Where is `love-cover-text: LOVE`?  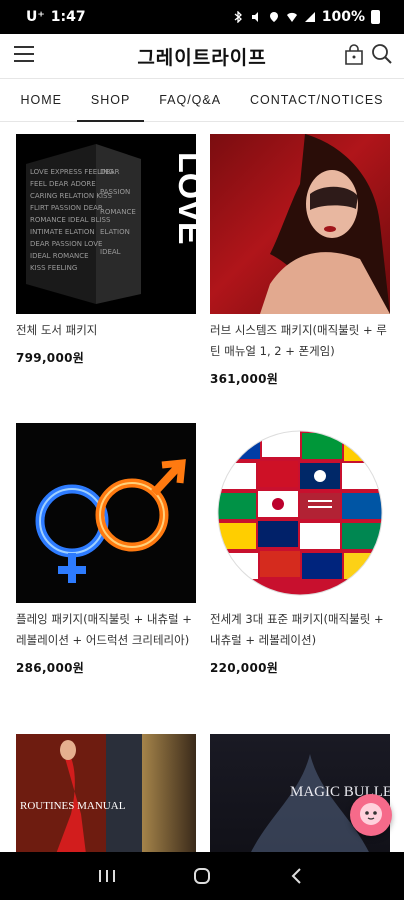 love-cover-text: LOVE is located at coordinates (183, 198).